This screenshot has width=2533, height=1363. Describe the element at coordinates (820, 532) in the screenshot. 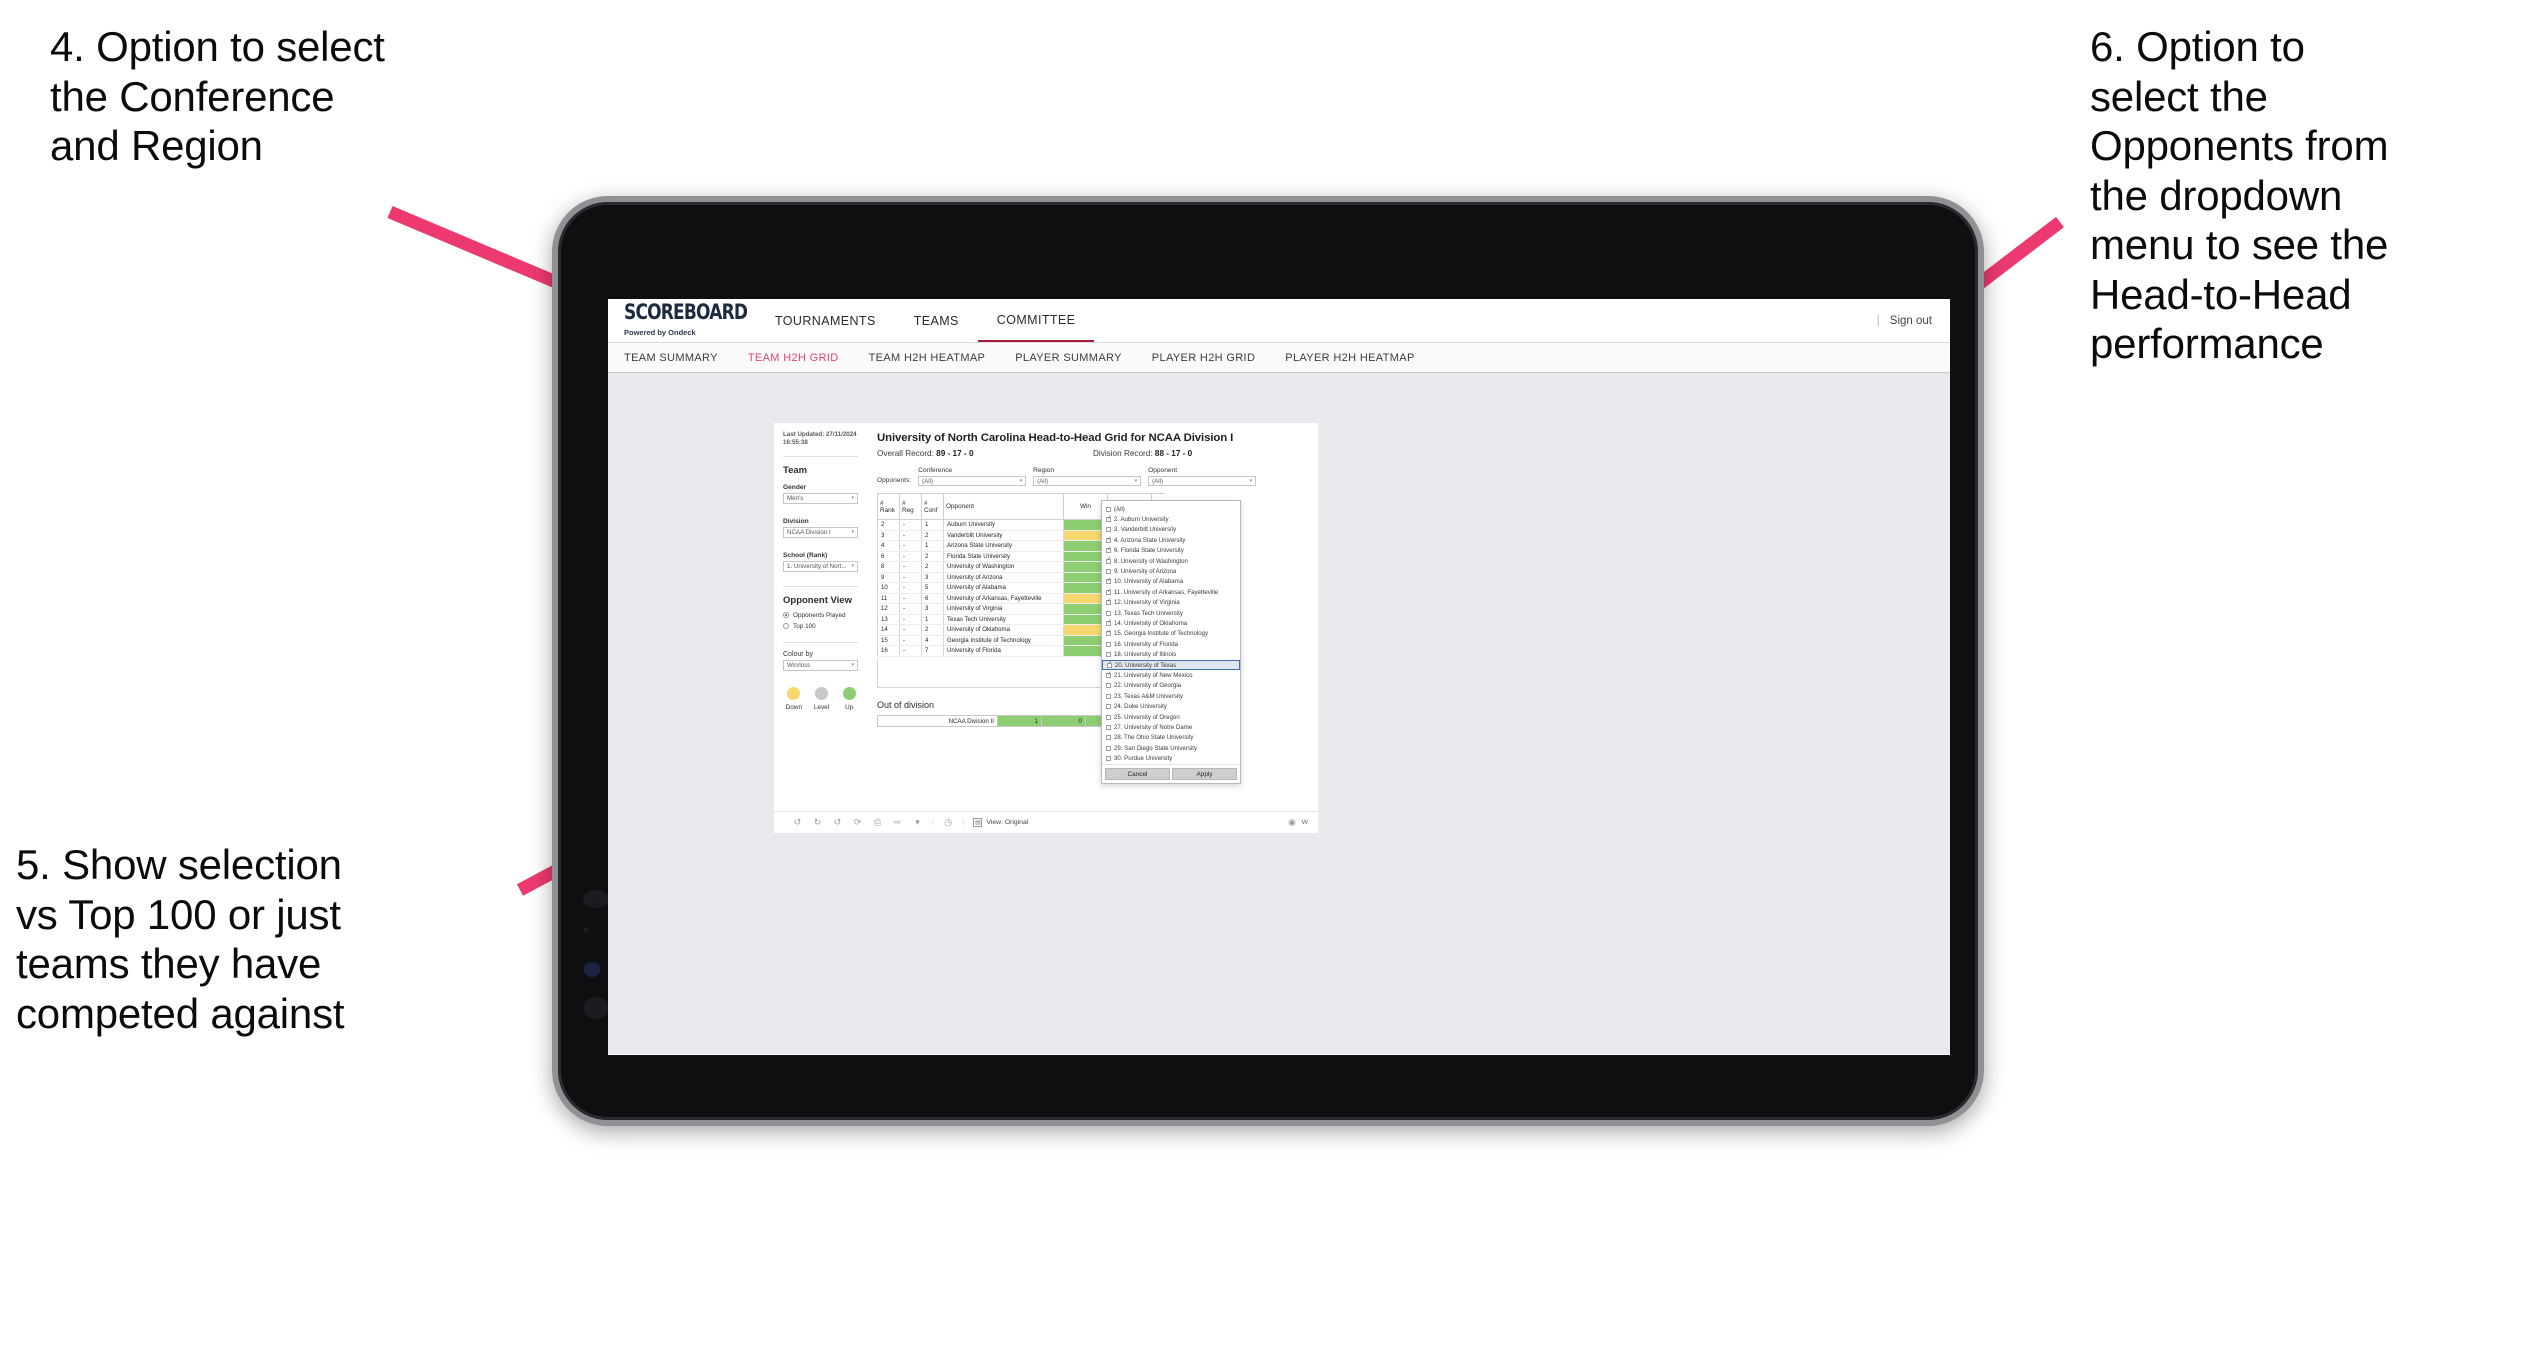

I see `division-select: NCAA Division I ▾` at that location.